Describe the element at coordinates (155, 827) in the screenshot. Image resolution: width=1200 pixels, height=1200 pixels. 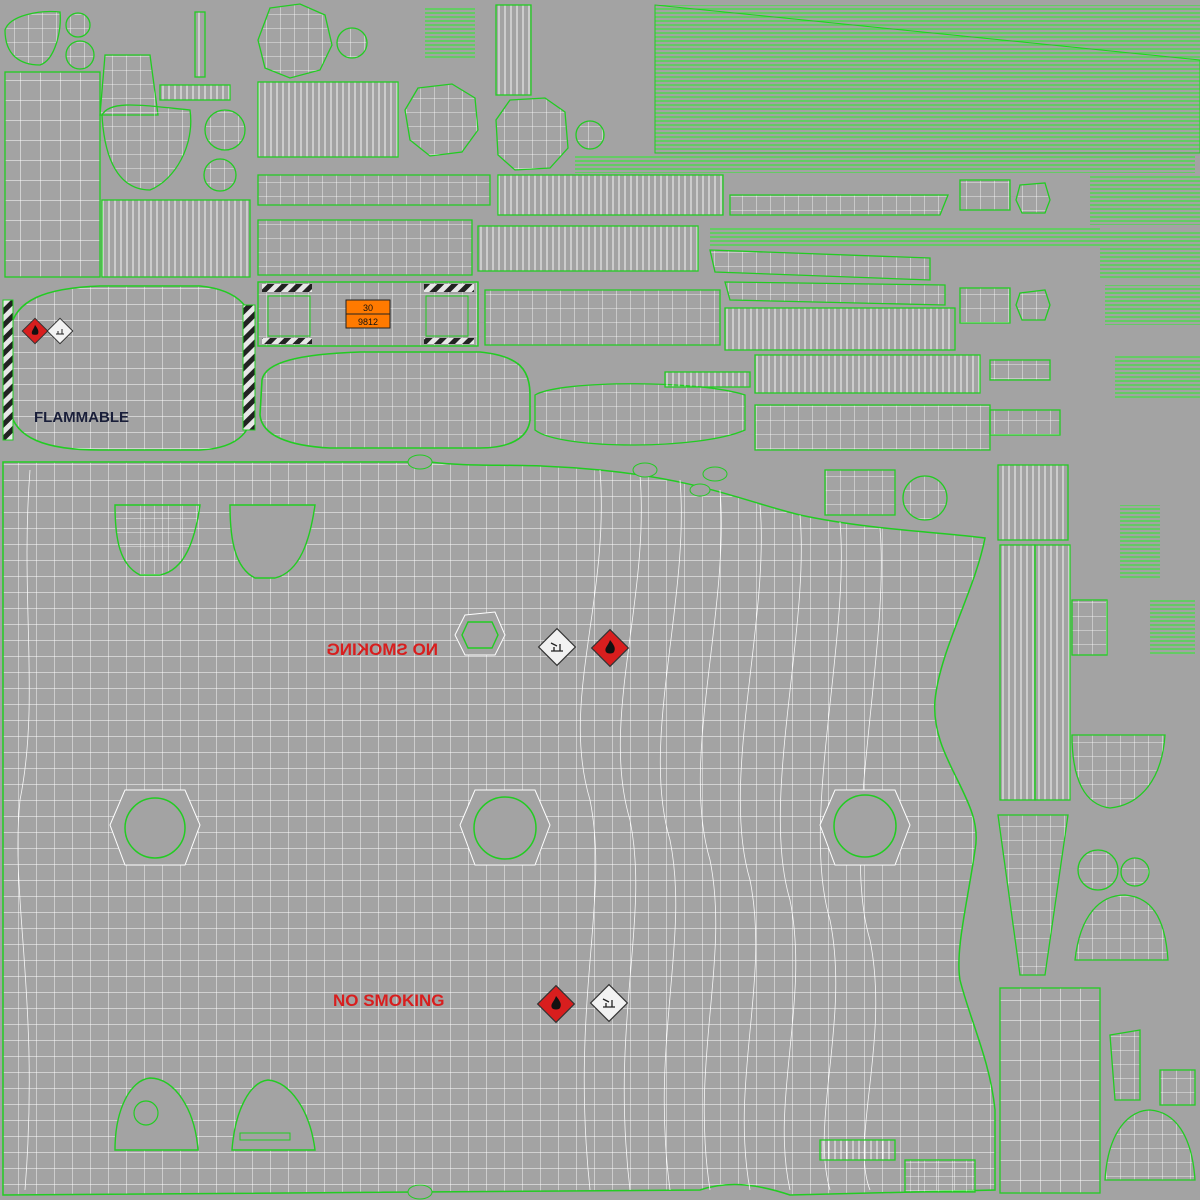
I see `mount-hole-left` at that location.